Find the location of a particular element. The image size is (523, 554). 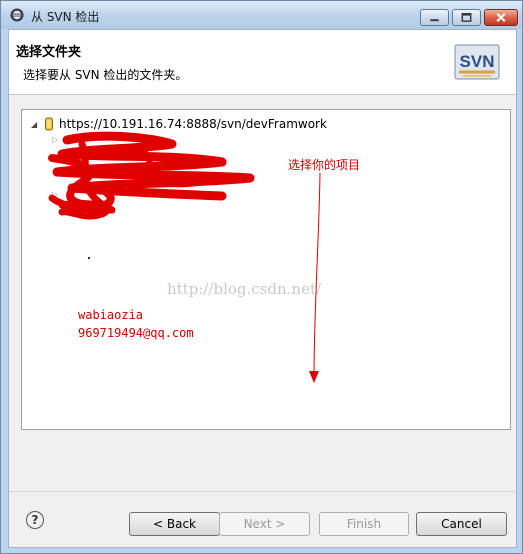

button-bar: ? < Back Next > Finish Cancel is located at coordinates (262, 519).